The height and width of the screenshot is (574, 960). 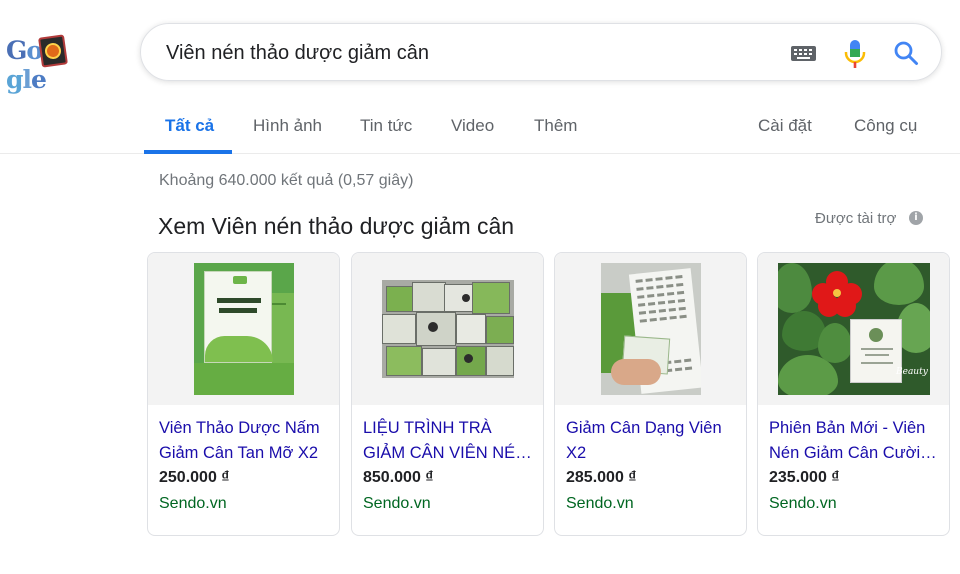 What do you see at coordinates (906, 53) in the screenshot?
I see `search-icon` at bounding box center [906, 53].